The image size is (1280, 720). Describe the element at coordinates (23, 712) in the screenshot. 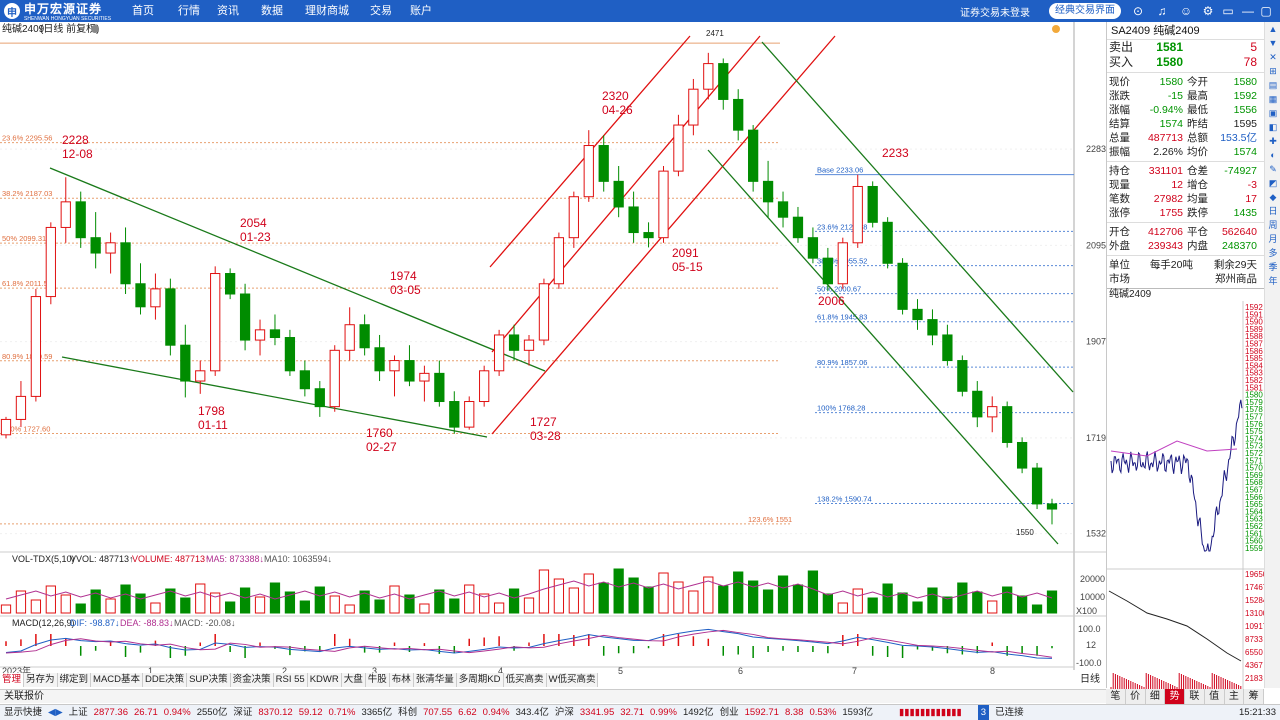

I see `quick-display: 显示快捷` at that location.